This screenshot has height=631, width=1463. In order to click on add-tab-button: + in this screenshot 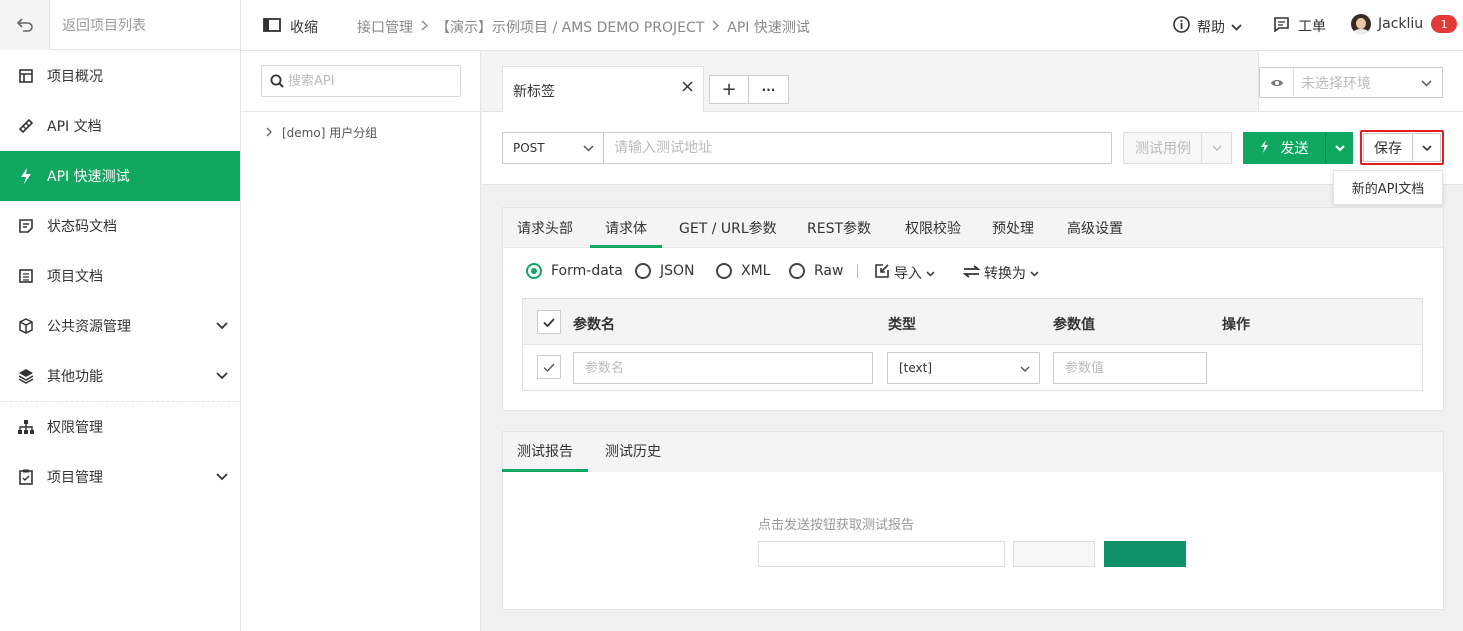, I will do `click(729, 89)`.